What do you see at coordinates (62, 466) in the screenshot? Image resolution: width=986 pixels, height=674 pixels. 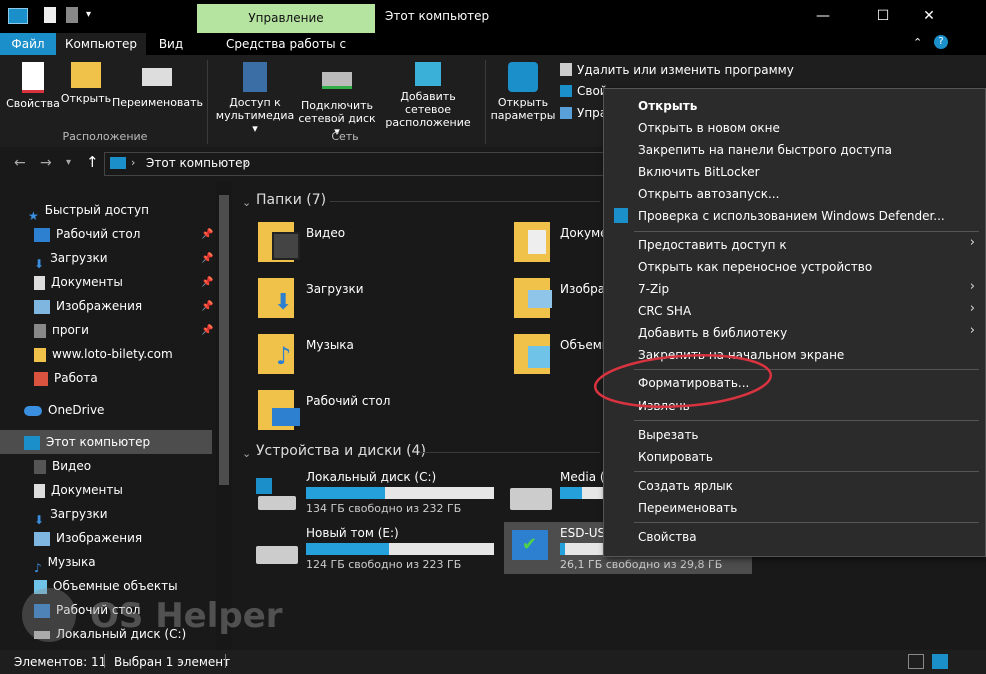 I see `nav-pc-video: Видео` at bounding box center [62, 466].